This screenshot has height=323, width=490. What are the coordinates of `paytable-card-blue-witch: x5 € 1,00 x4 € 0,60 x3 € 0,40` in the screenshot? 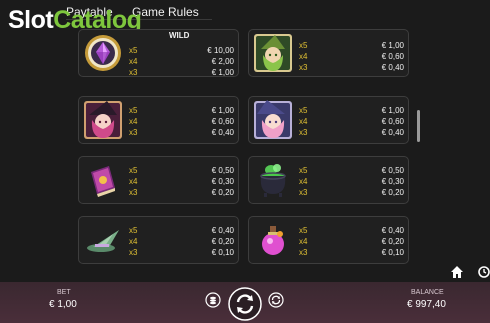 It's located at (328, 120).